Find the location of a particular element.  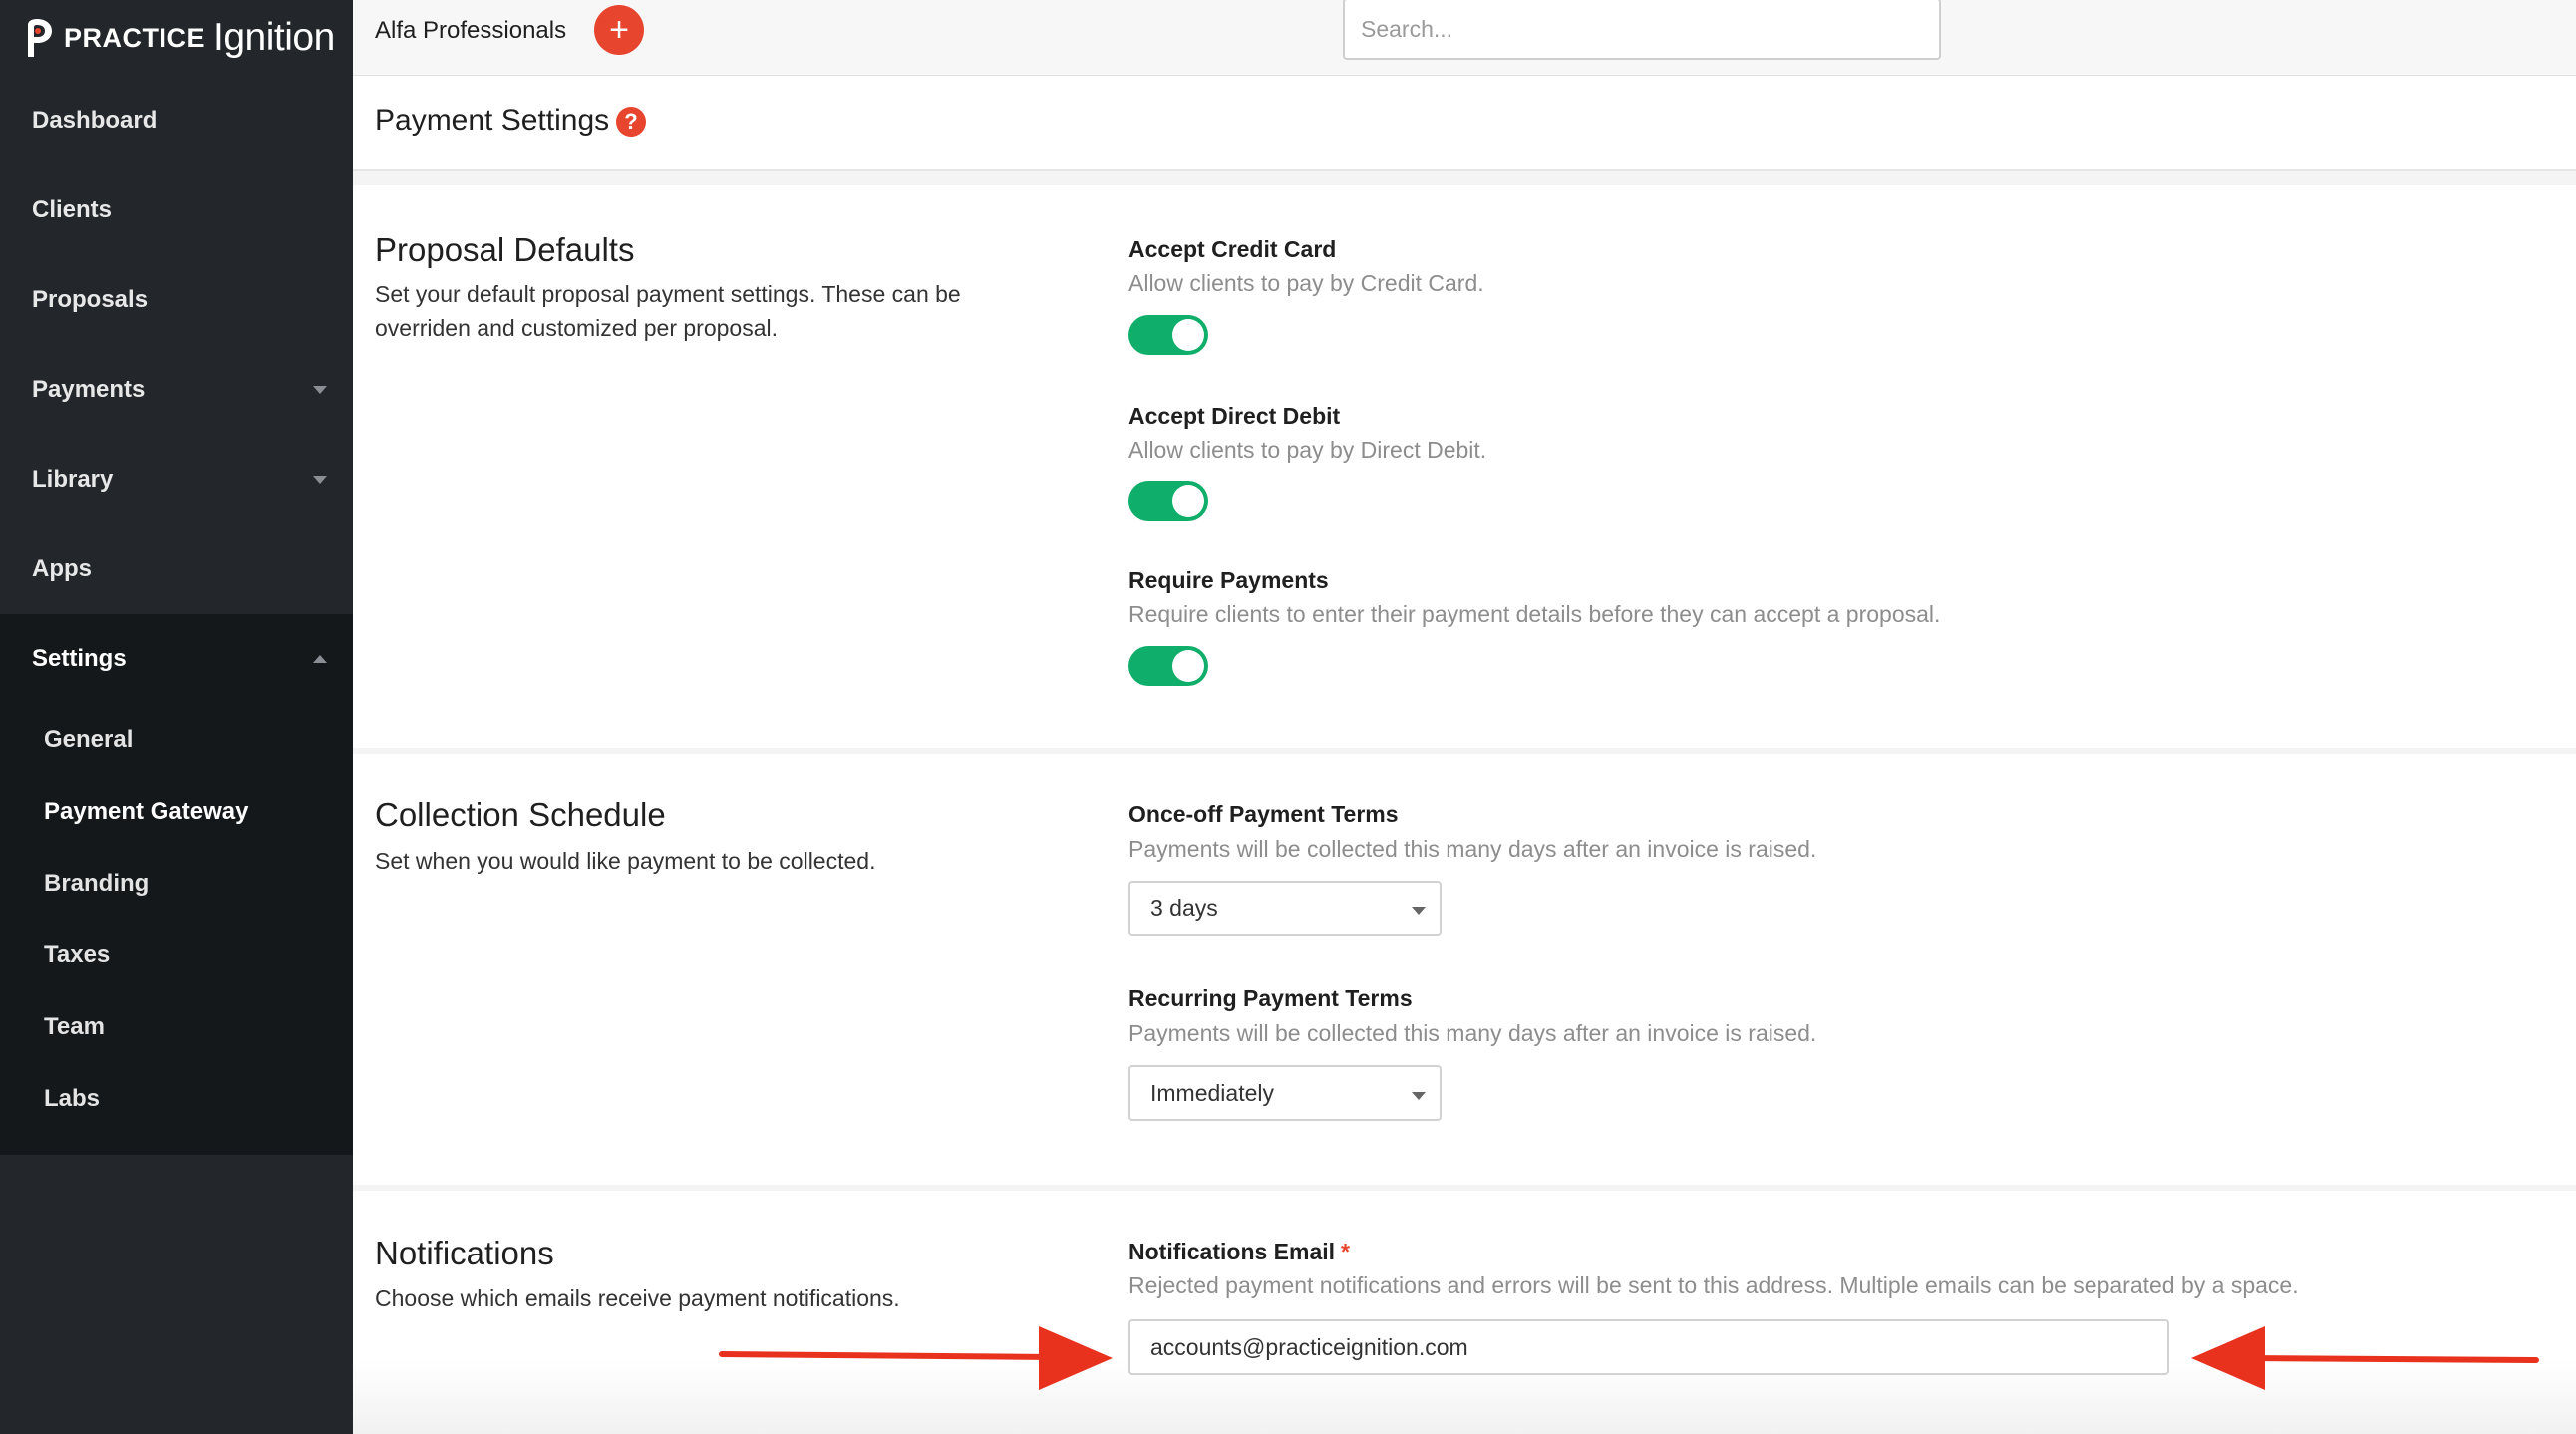

field-label: Accept Direct Debit is located at coordinates (1234, 416).